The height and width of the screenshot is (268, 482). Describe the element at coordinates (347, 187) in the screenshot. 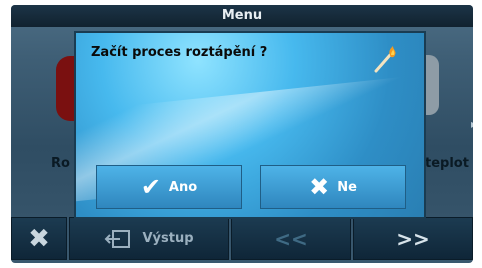

I see `no-label: Ne` at that location.